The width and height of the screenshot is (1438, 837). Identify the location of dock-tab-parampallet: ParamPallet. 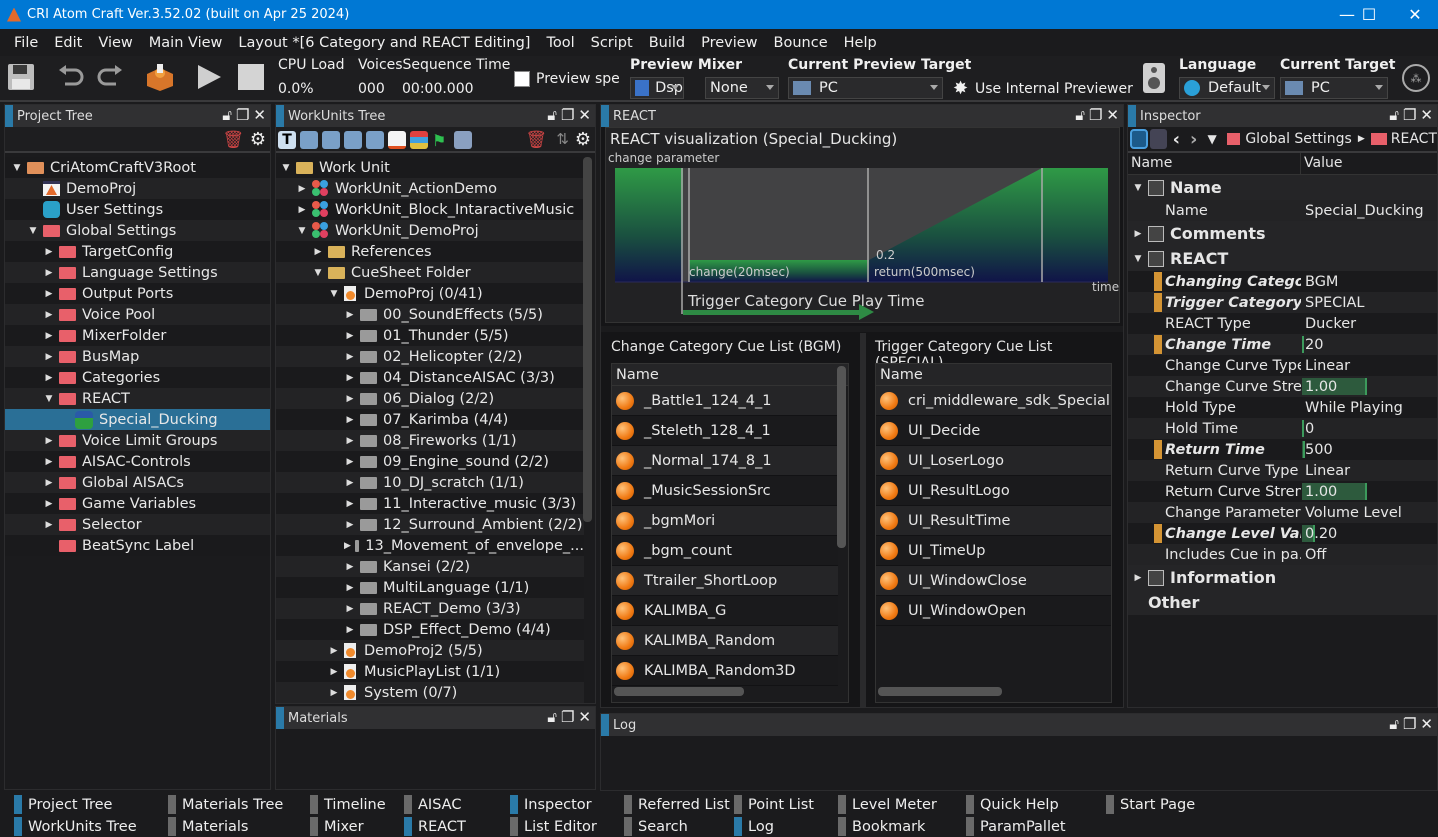
(1016, 826).